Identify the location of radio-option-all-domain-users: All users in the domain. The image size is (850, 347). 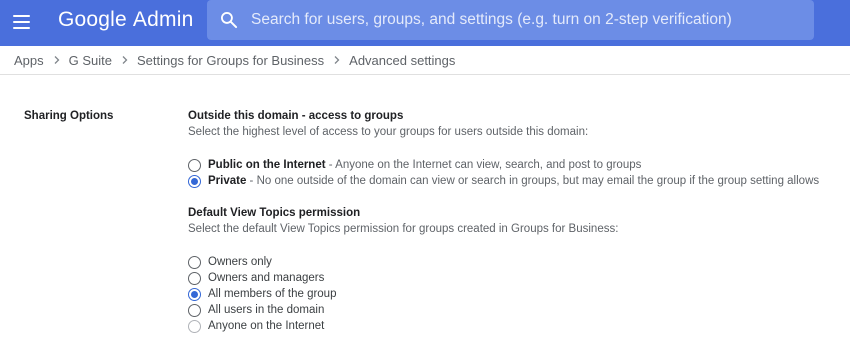
(256, 310).